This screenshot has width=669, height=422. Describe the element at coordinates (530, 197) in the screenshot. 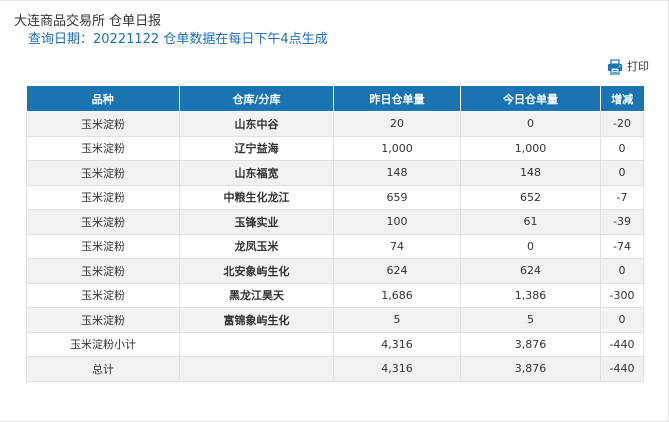

I see `cell-today: 652` at that location.